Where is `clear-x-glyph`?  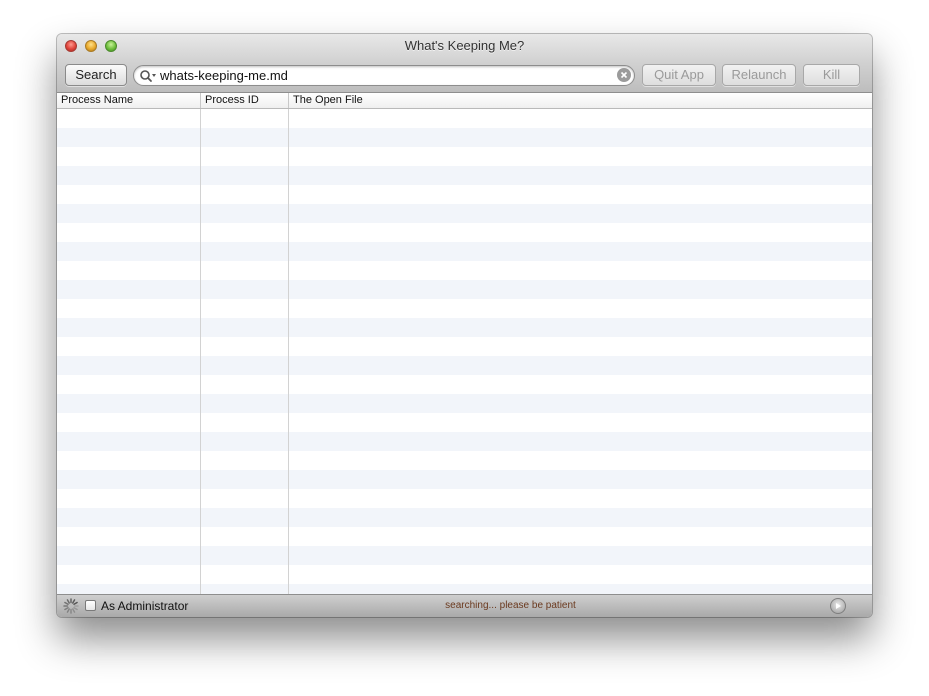
clear-x-glyph is located at coordinates (624, 75).